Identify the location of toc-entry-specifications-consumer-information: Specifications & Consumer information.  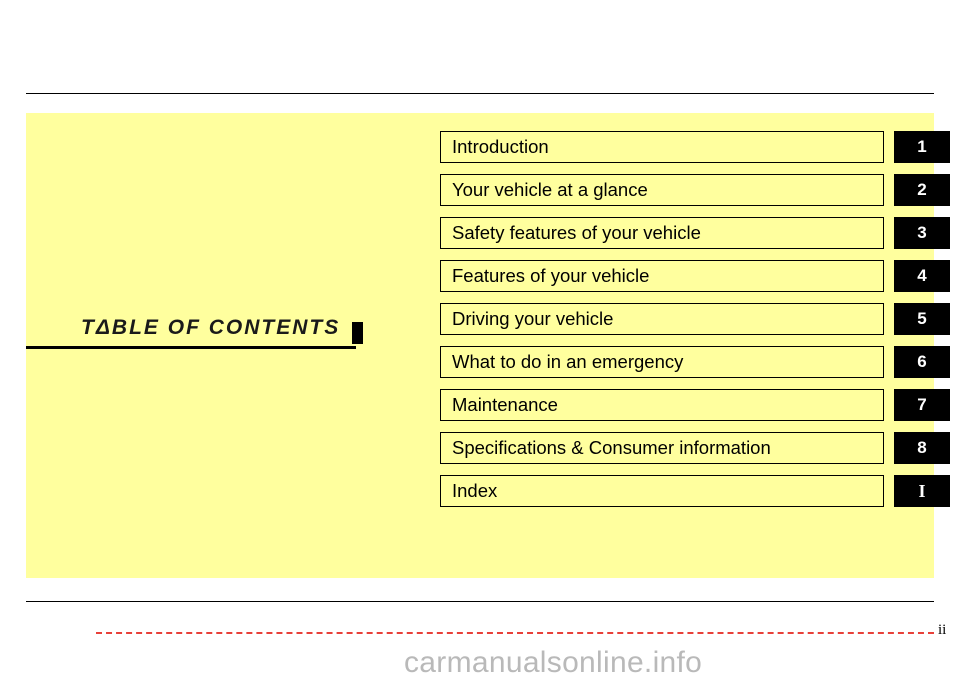
(662, 448).